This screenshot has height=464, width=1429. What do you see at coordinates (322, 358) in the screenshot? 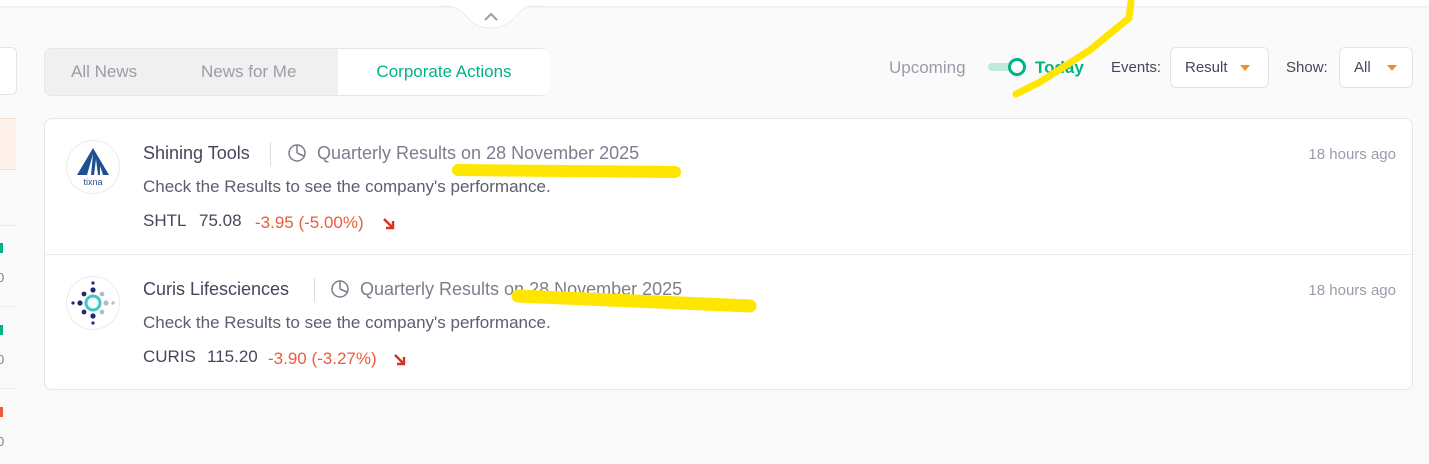
I see `stock-change: -3.90 (-3.27%)` at bounding box center [322, 358].